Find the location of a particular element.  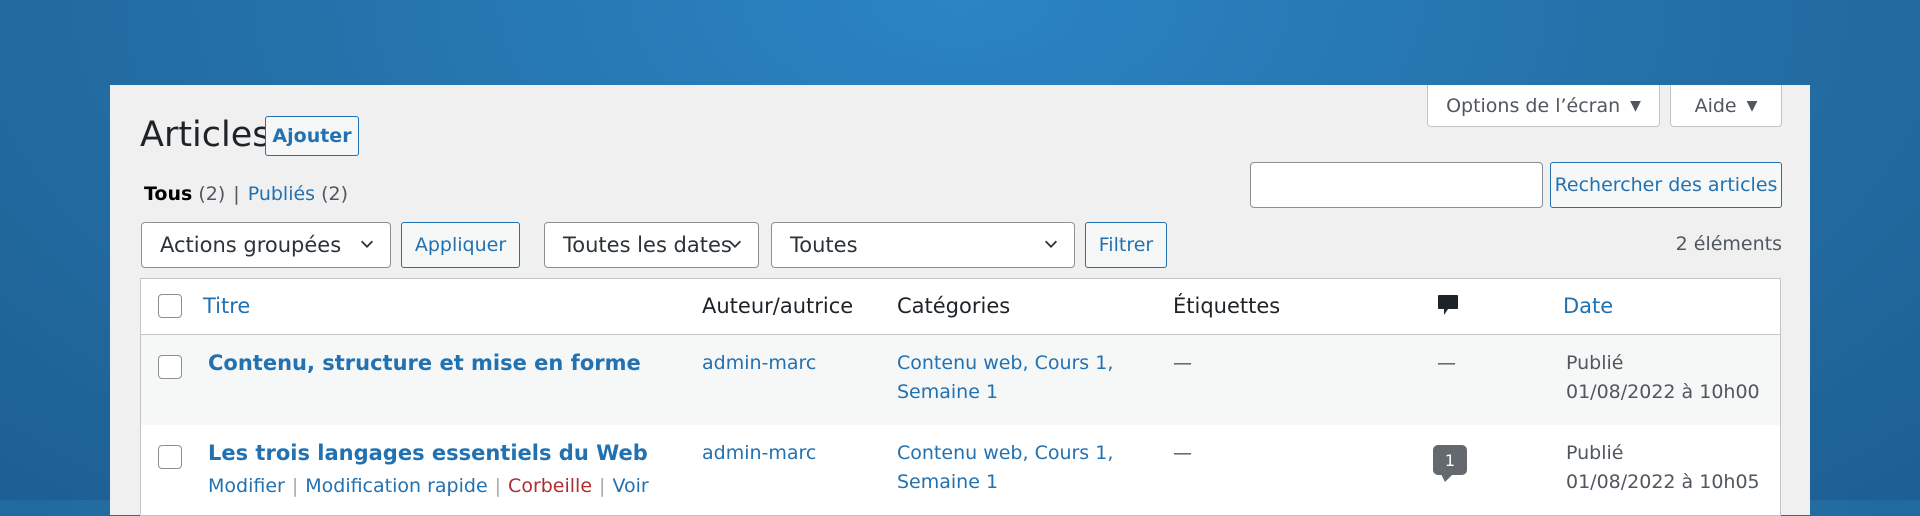

bulk-actions-value: Actions groupées is located at coordinates (251, 245).